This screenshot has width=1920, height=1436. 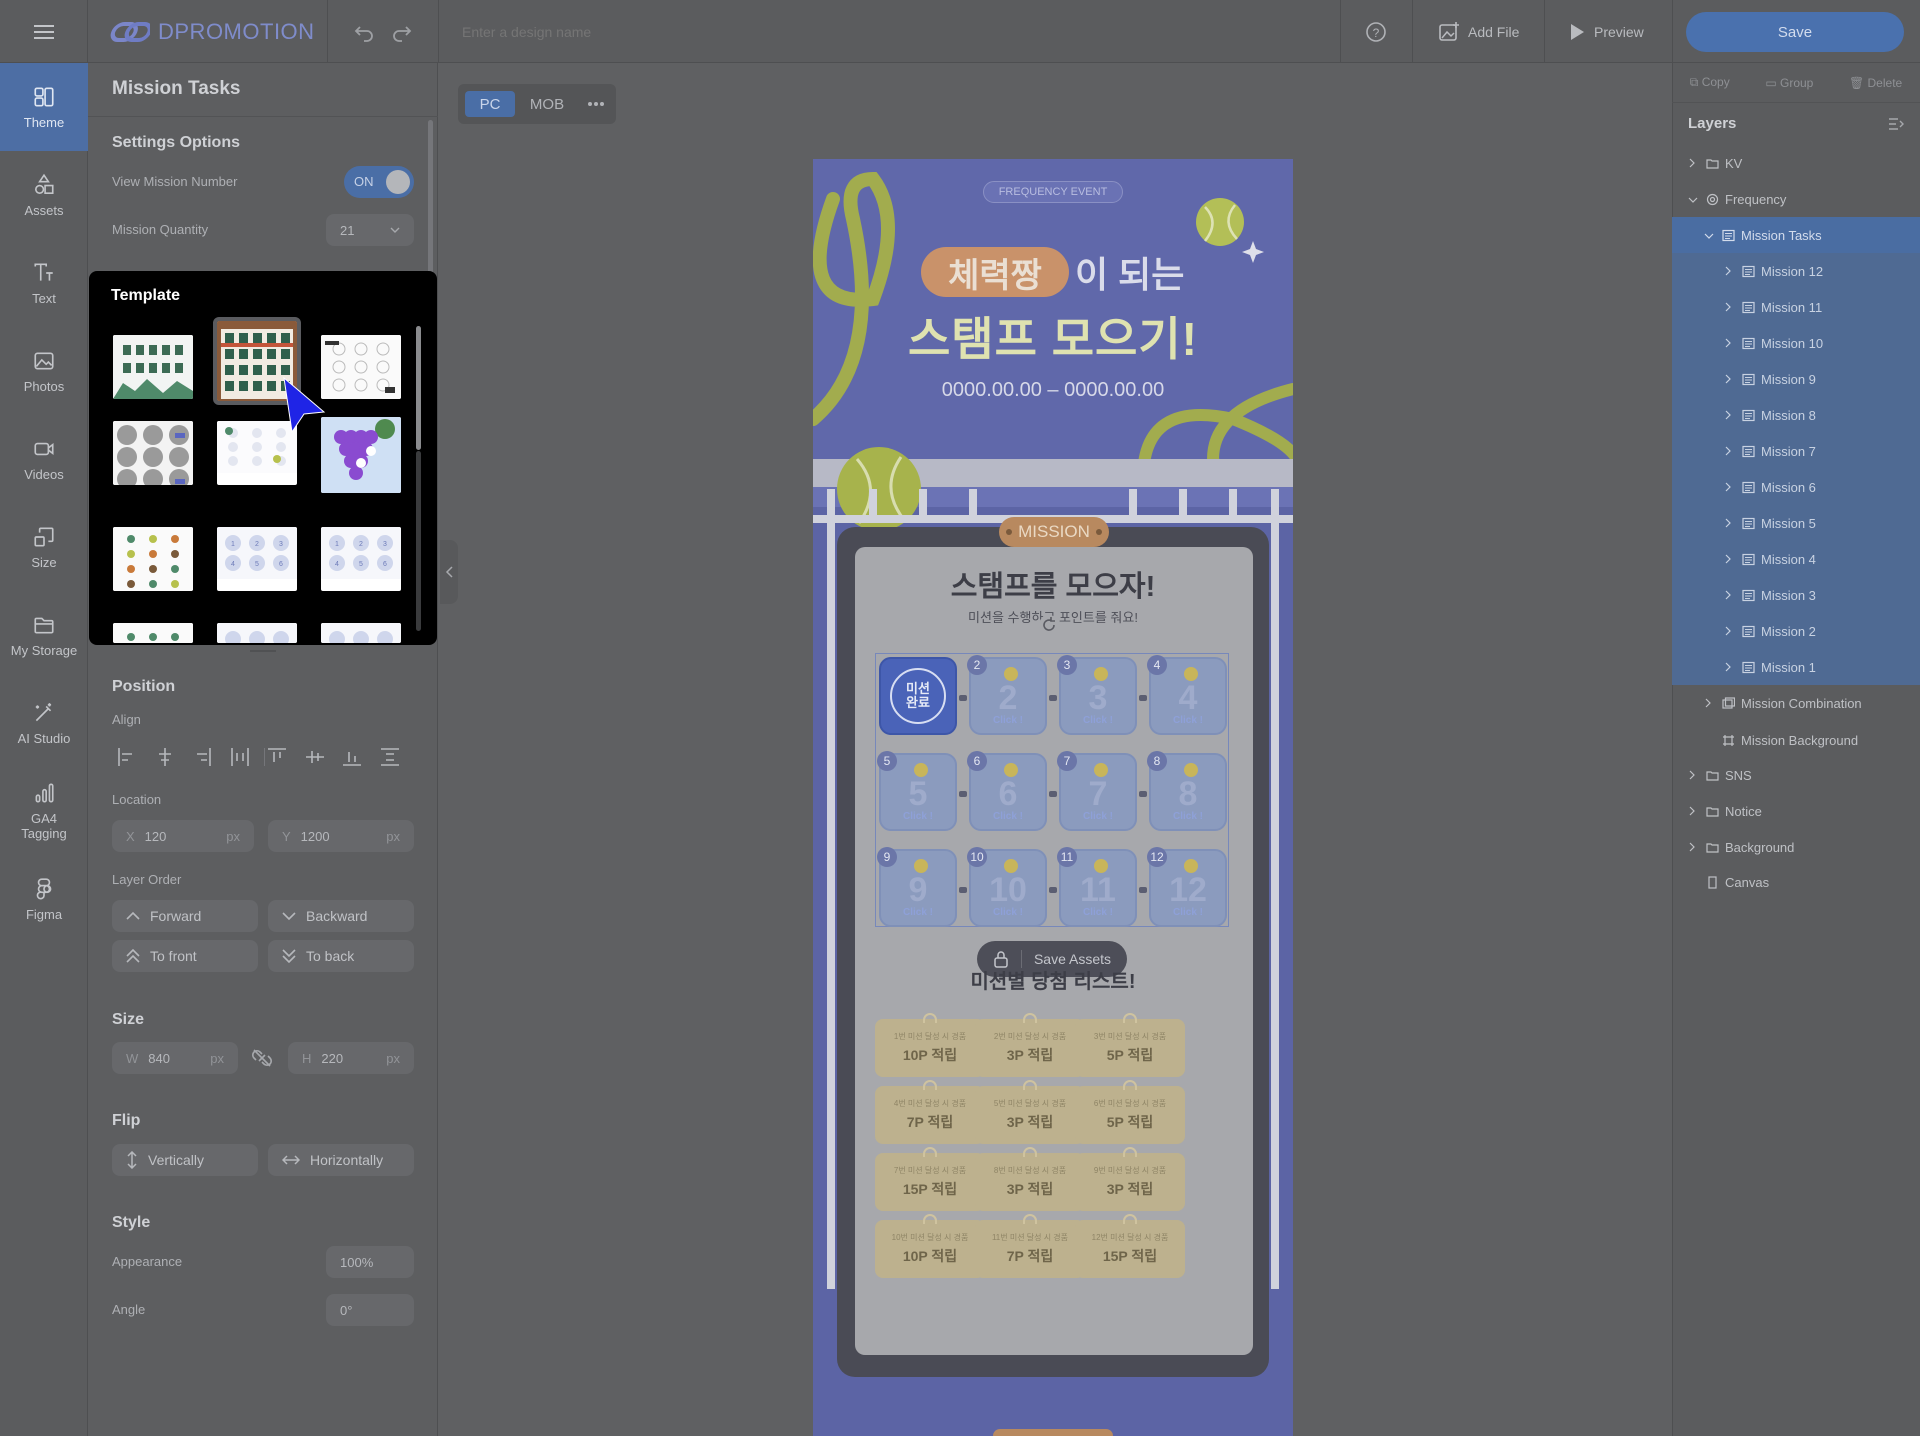 I want to click on appearance-field: 100%, so click(x=370, y=1262).